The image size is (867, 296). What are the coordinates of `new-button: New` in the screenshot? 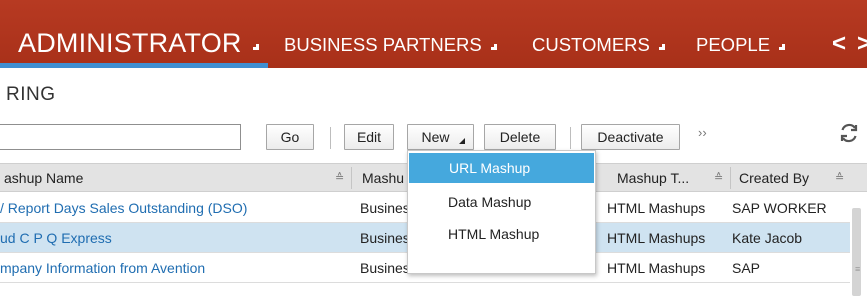 It's located at (440, 137).